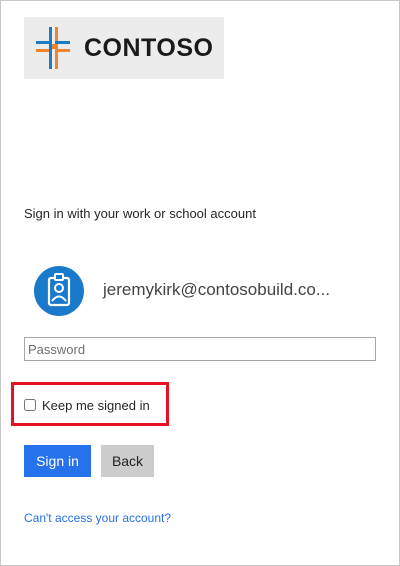 This screenshot has height=566, width=400. Describe the element at coordinates (140, 213) in the screenshot. I see `sign-in-heading: Sign in with your work or school account` at that location.